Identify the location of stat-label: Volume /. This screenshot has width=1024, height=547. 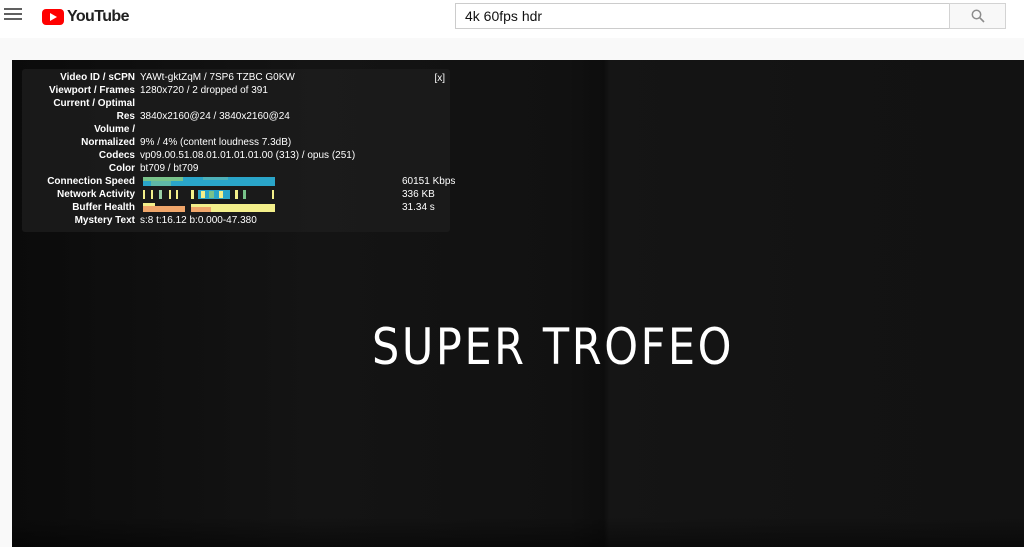
(114, 129).